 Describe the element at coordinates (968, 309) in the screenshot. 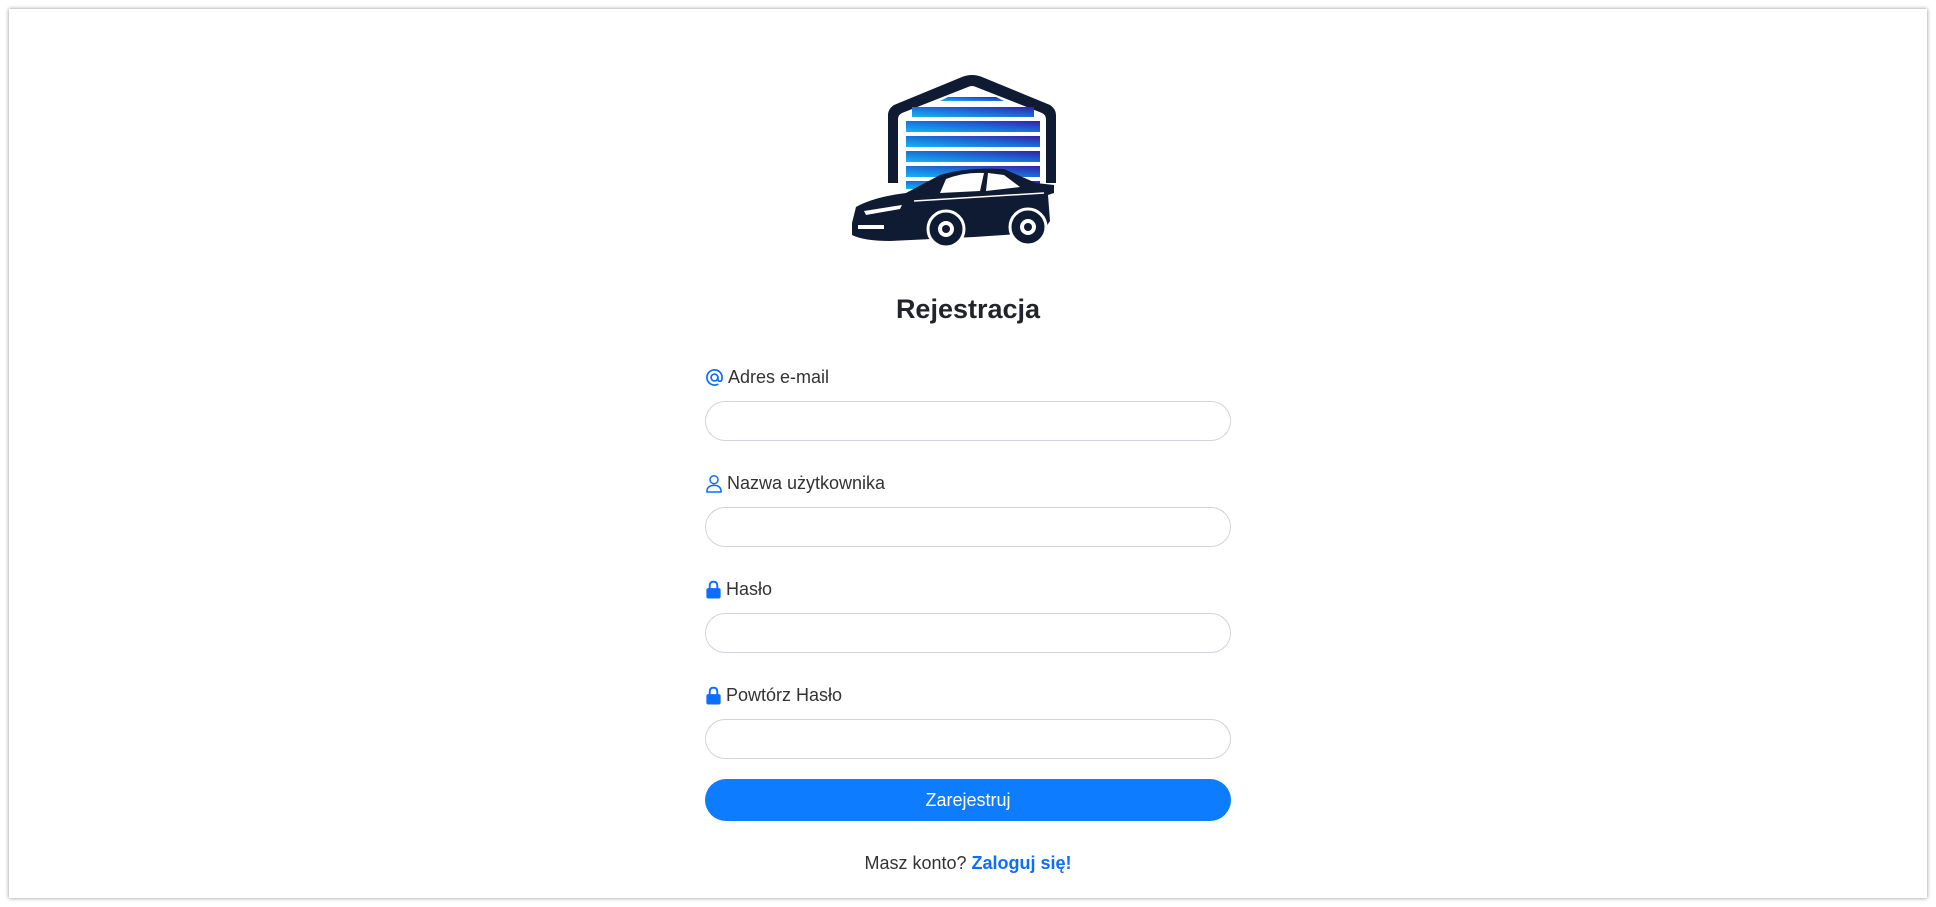

I see `page-title: Rejestracja` at that location.